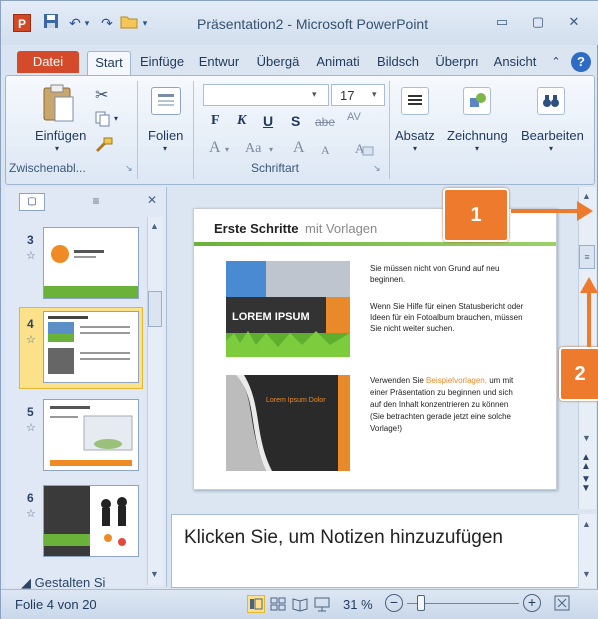 This screenshot has height=619, width=598. Describe the element at coordinates (103, 119) in the screenshot. I see `copy-icon` at that location.